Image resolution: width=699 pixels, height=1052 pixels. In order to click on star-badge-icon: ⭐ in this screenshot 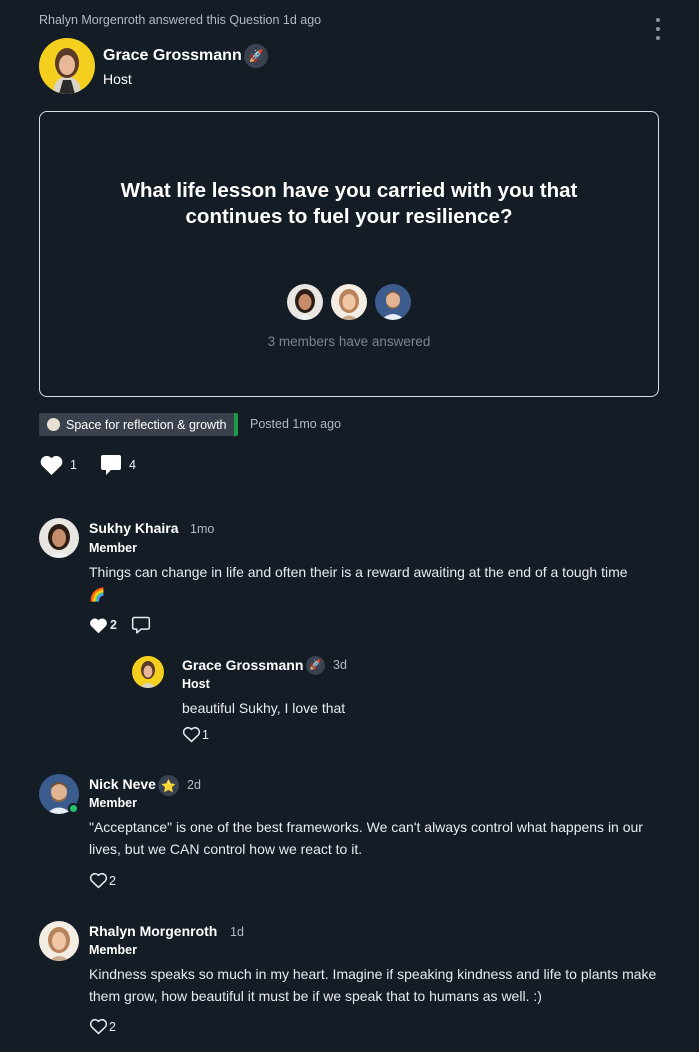, I will do `click(168, 785)`.